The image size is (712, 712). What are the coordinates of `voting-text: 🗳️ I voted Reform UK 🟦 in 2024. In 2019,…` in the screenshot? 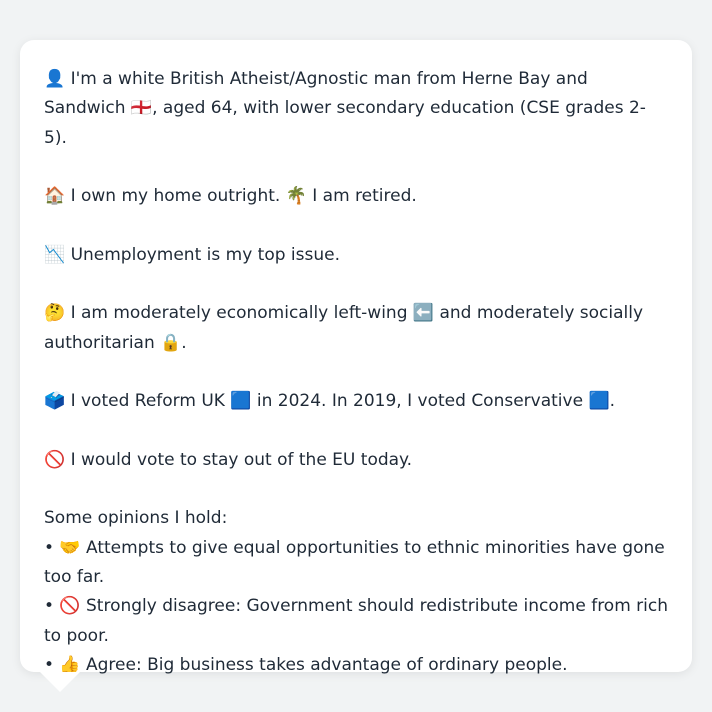 It's located at (330, 401).